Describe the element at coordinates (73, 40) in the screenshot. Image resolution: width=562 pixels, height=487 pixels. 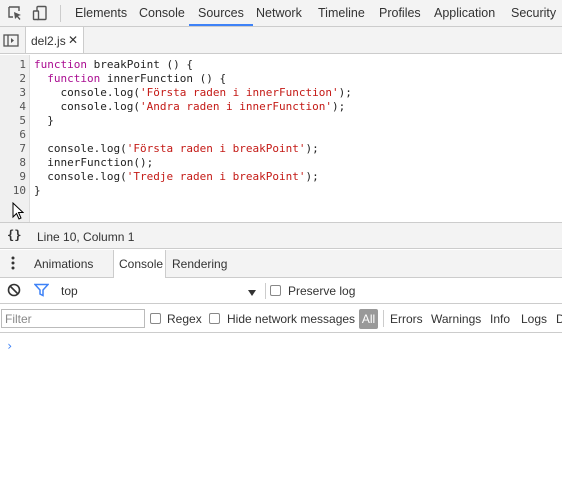
I see `close-icon: ✕` at that location.